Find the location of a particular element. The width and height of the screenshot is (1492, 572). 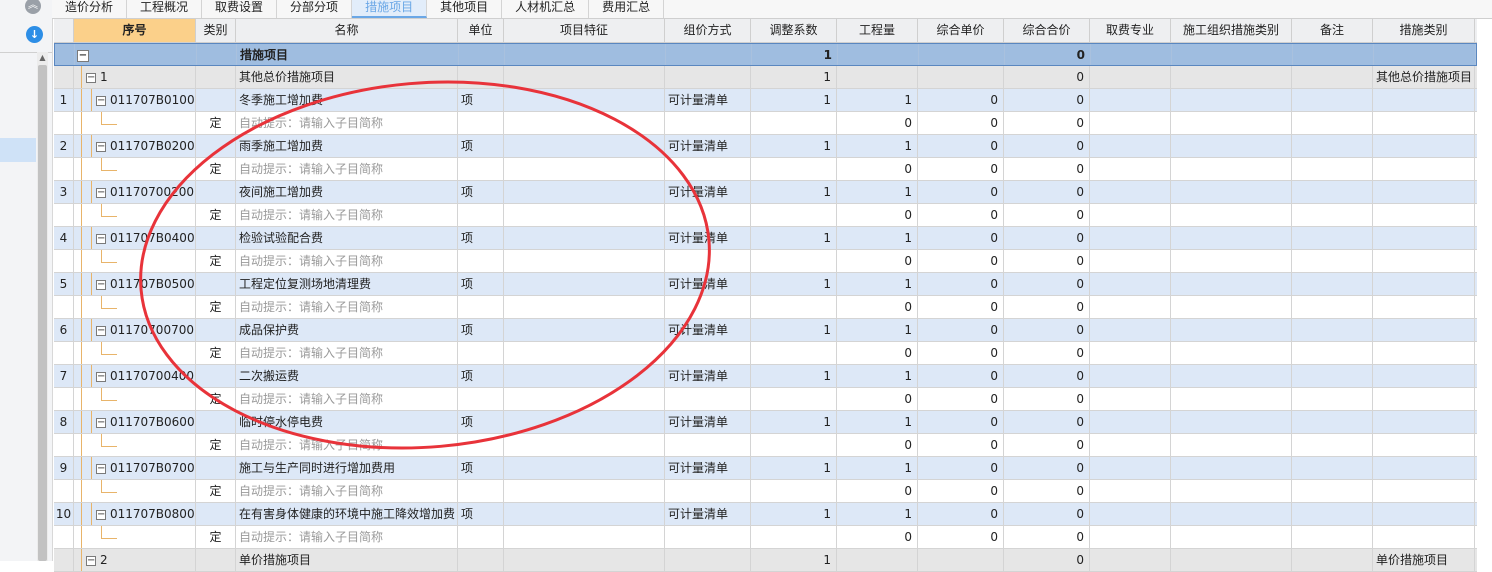

column-header-13: 备注 is located at coordinates (1332, 30).